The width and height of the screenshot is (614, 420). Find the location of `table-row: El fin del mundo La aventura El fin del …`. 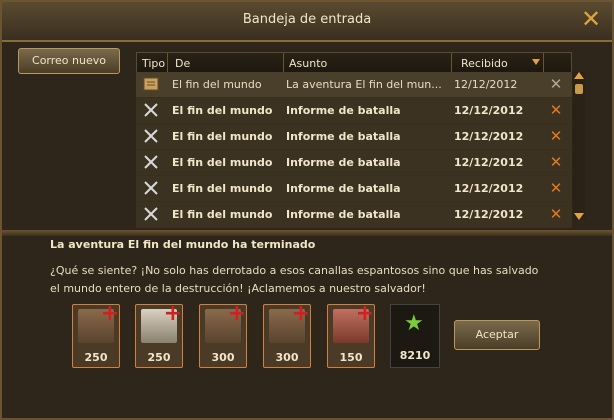

table-row: El fin del mundo La aventura El fin del … is located at coordinates (354, 85).